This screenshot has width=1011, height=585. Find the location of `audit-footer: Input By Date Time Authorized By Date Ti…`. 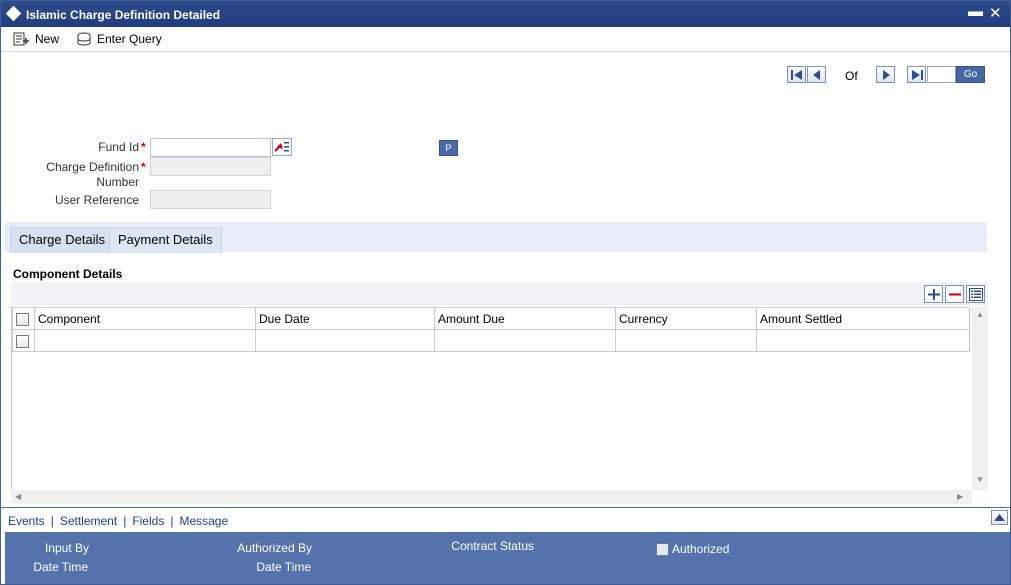

audit-footer: Input By Date Time Authorized By Date Ti… is located at coordinates (507, 558).